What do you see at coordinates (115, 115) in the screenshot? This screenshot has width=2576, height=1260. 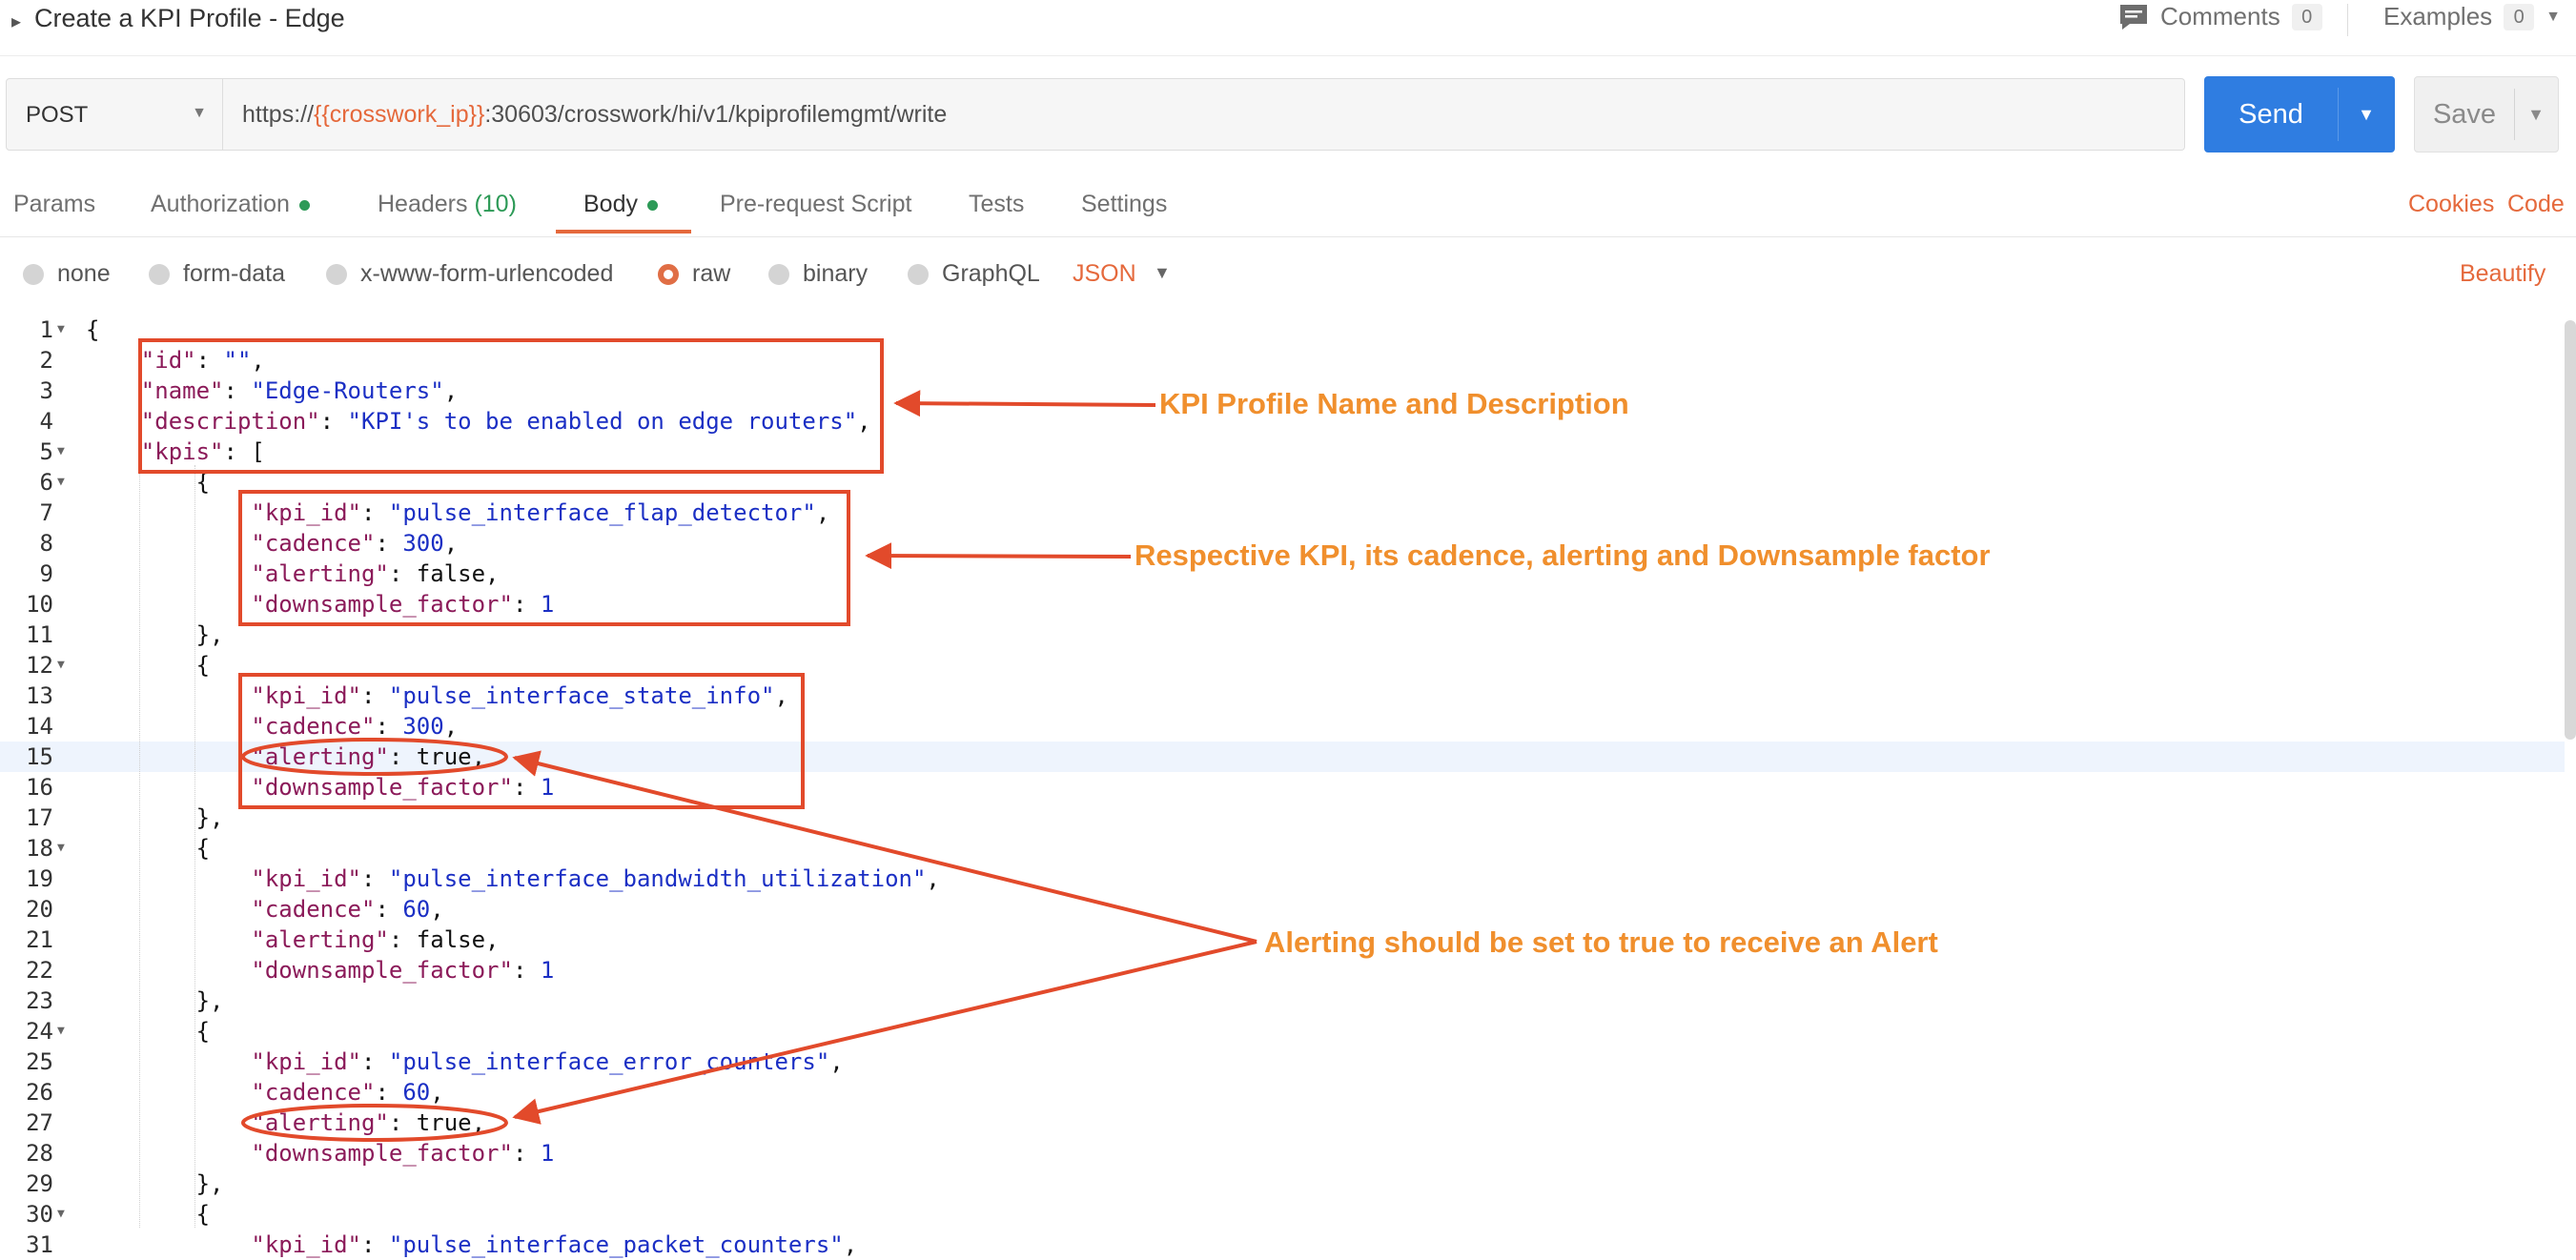 I see `method-select: POST ▼` at bounding box center [115, 115].